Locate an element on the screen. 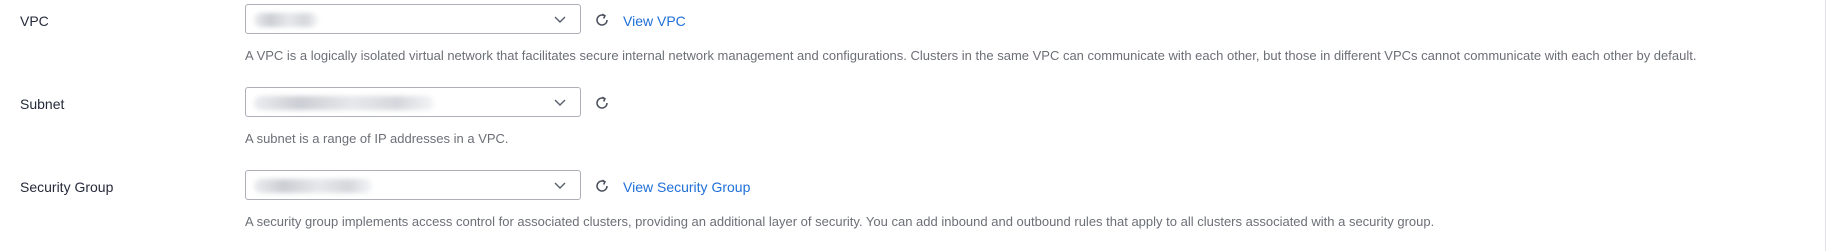  vpc-selected-value-redacted is located at coordinates (286, 20).